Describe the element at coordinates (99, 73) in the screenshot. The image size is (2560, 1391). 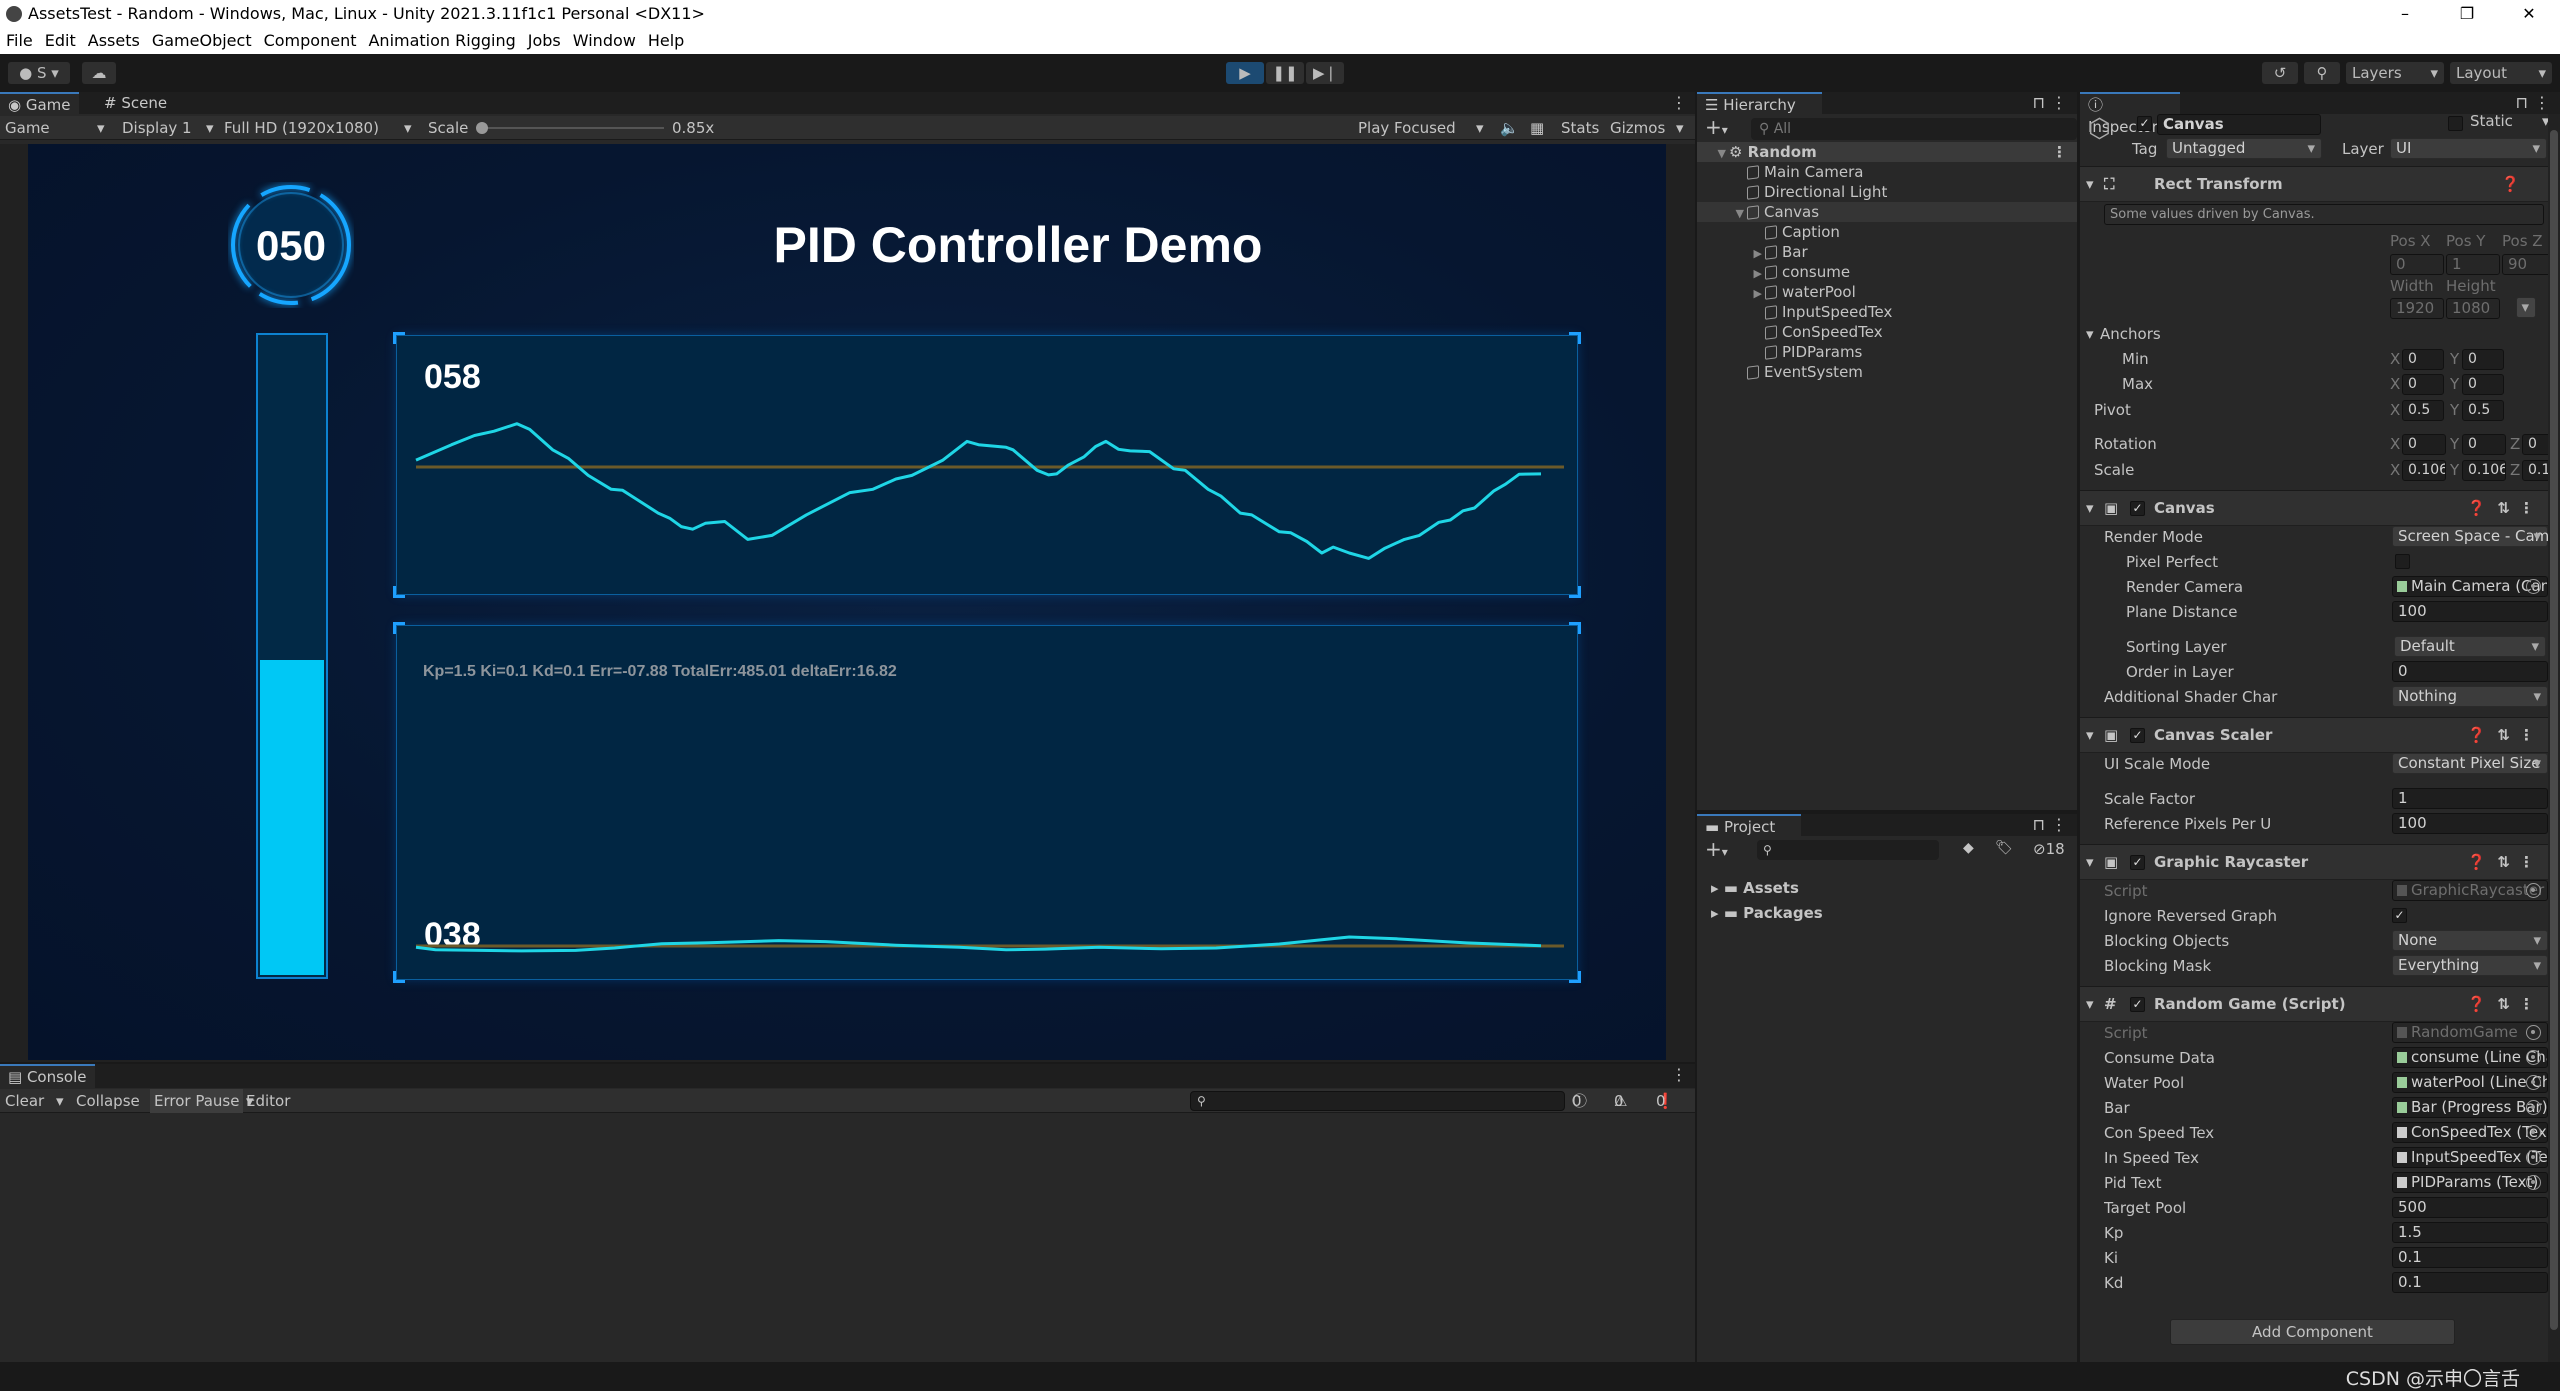
I see `cloud-button: ☁` at that location.